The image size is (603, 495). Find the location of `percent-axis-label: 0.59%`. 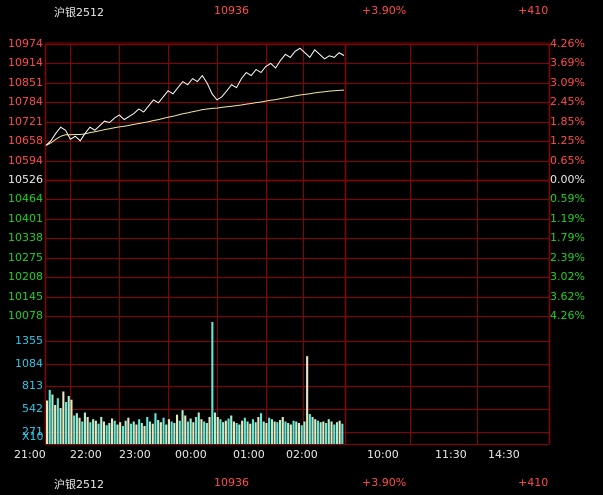

percent-axis-label: 0.59% is located at coordinates (567, 198).